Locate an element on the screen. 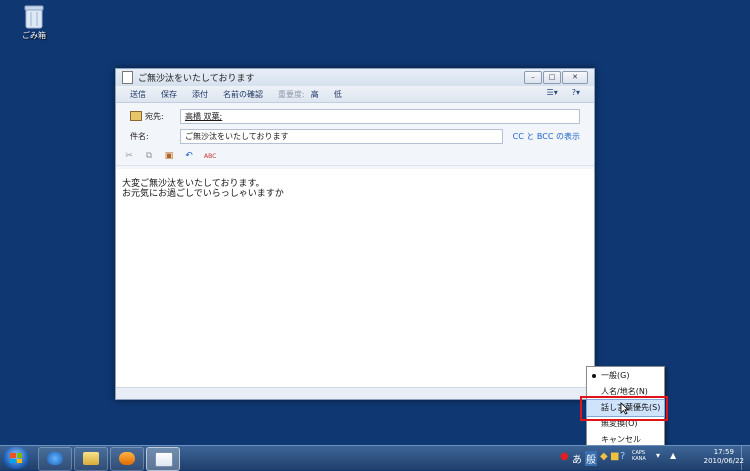  caps-kana-indicator: CAPS KANA is located at coordinates (639, 456).